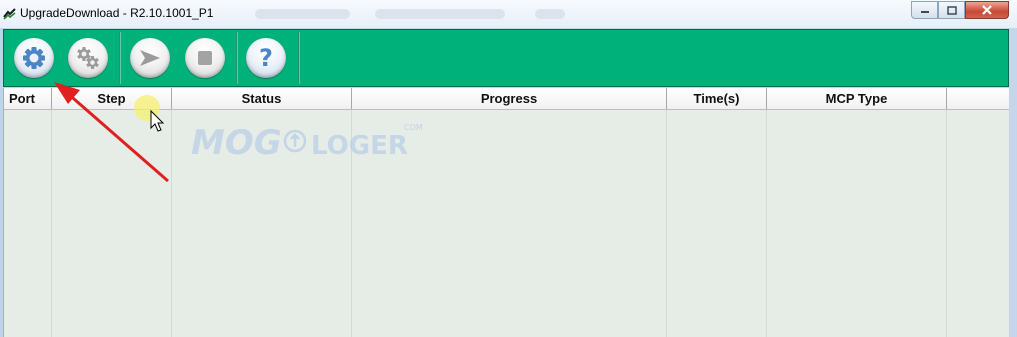 This screenshot has width=1017, height=337. Describe the element at coordinates (413, 127) in the screenshot. I see `svg-text: COM` at that location.